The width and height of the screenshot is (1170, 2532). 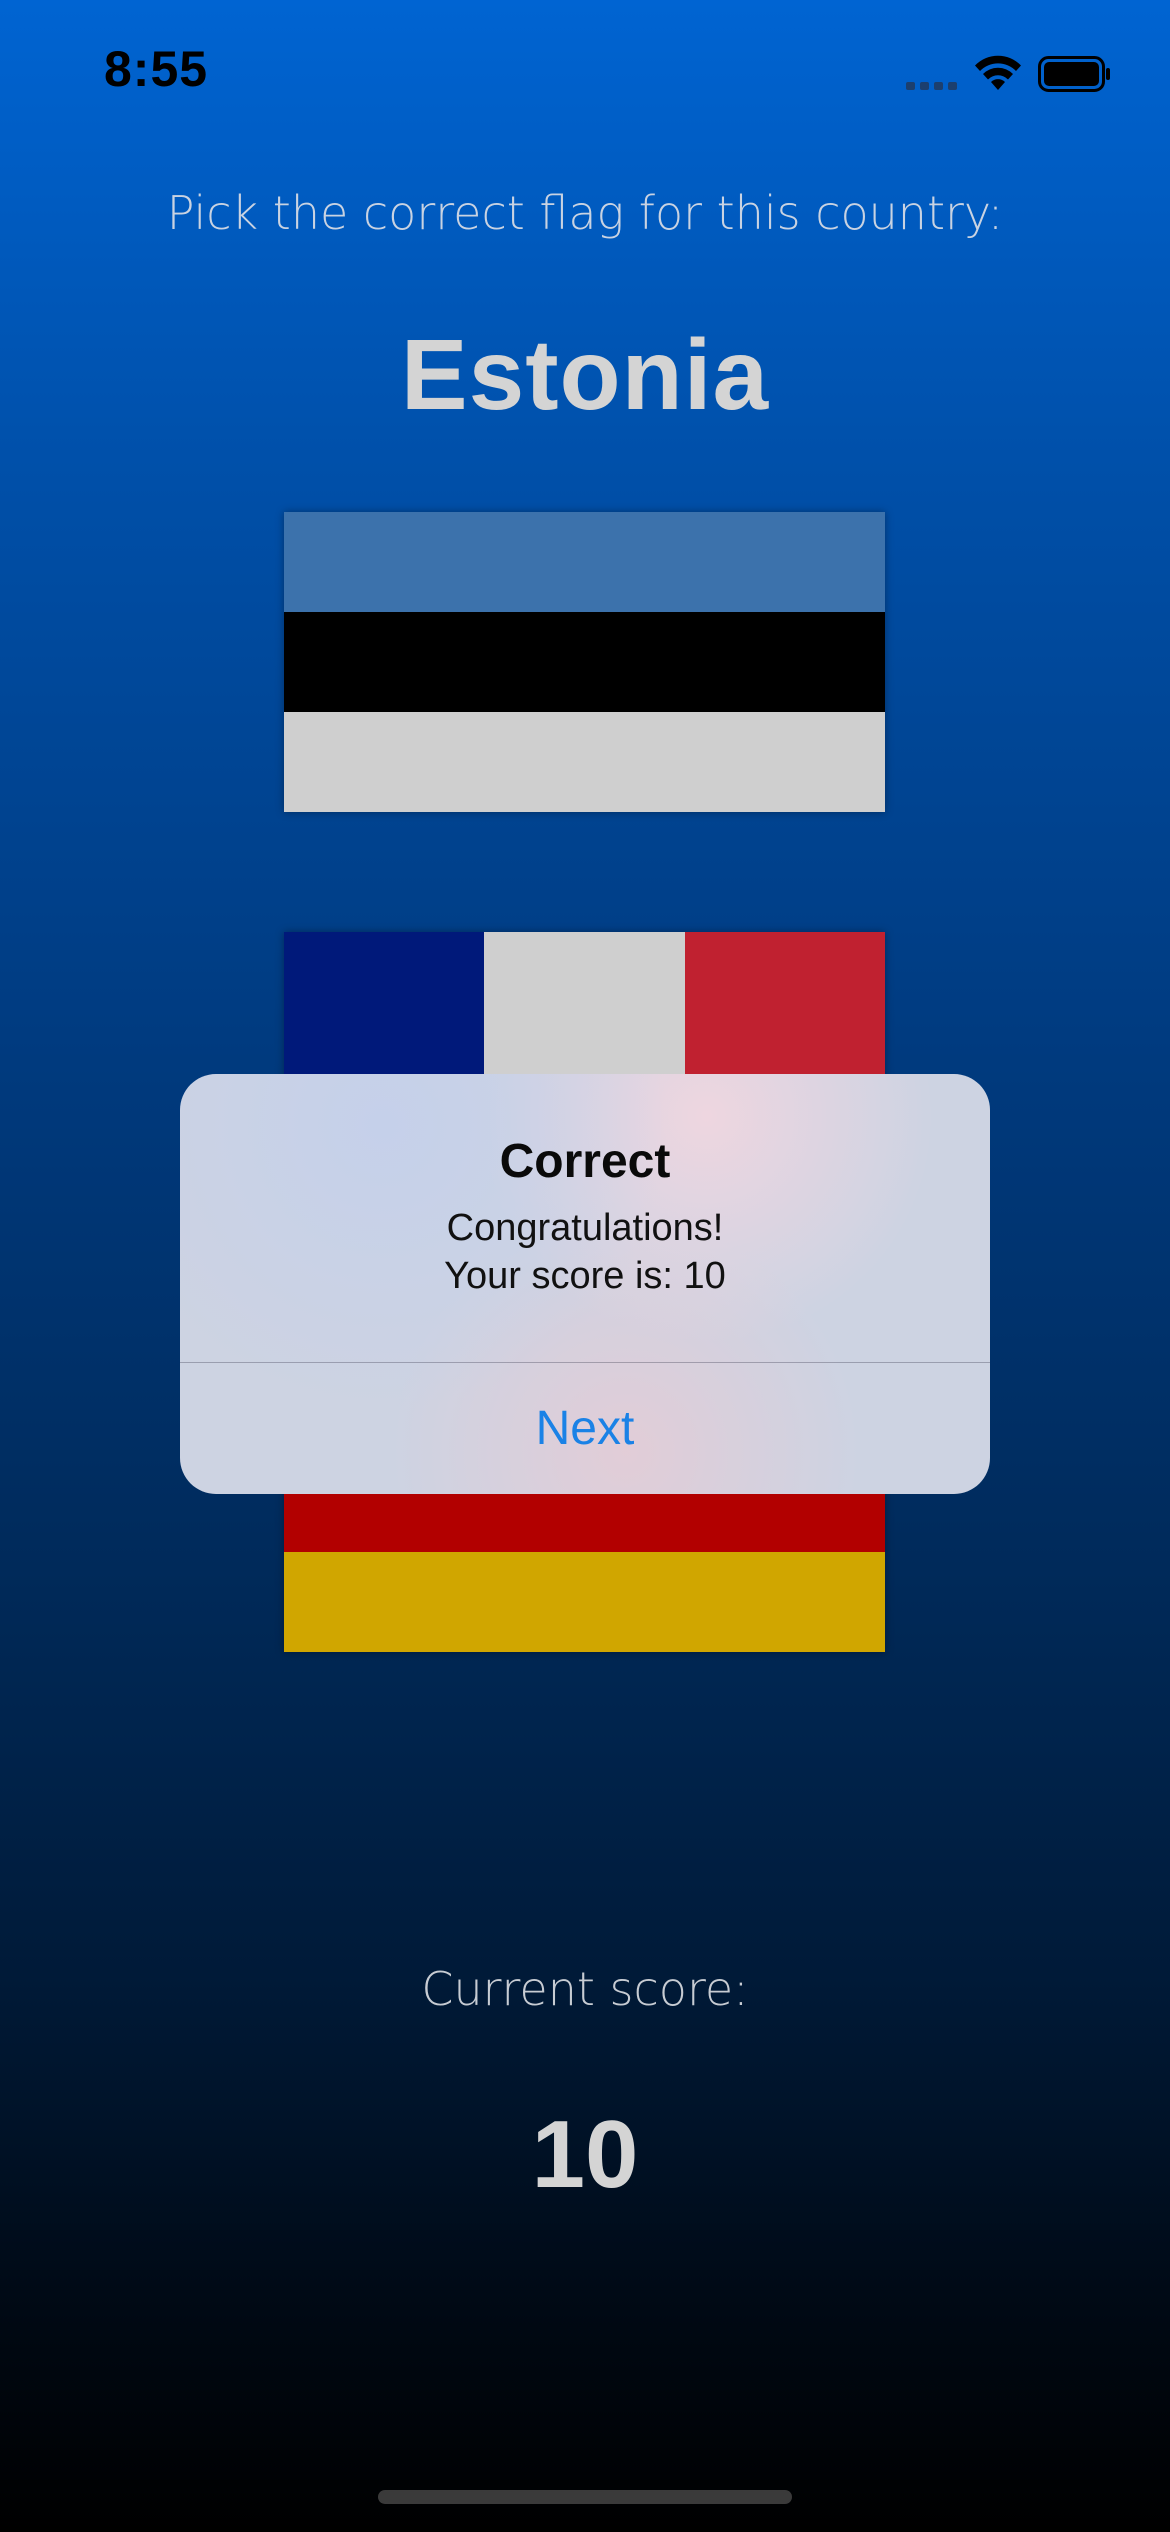 What do you see at coordinates (933, 85) in the screenshot?
I see `cellular-signal-icon` at bounding box center [933, 85].